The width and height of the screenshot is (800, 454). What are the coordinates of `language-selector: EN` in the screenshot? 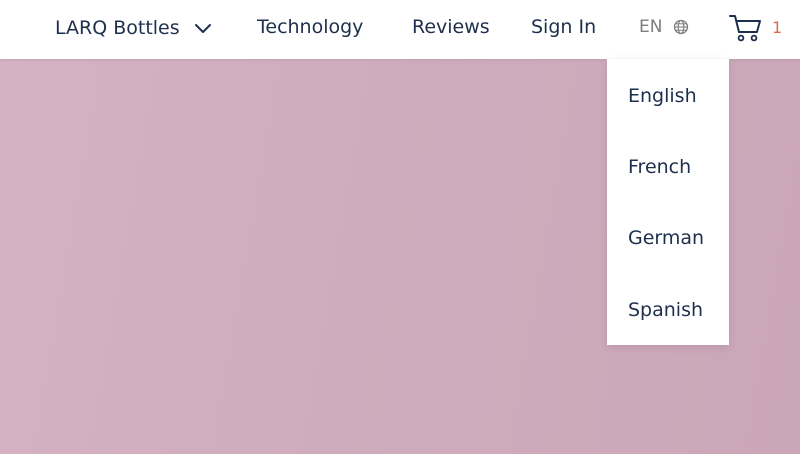 It's located at (664, 27).